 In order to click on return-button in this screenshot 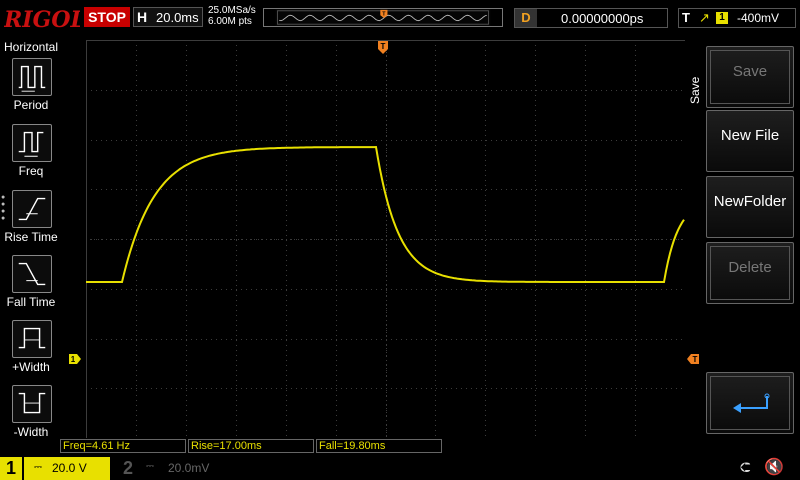, I will do `click(750, 403)`.